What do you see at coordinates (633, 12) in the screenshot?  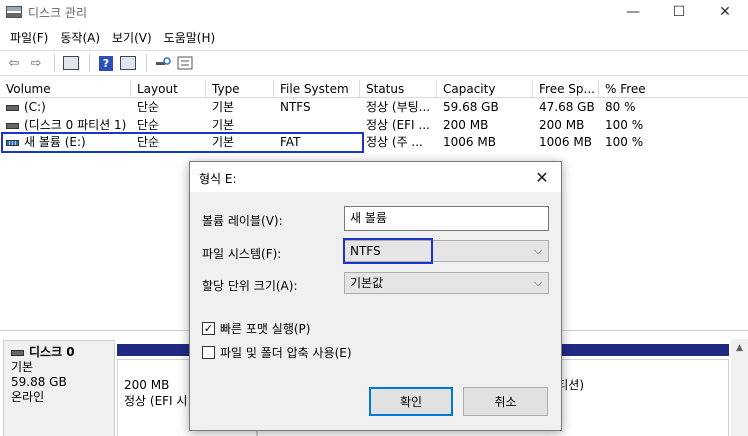 I see `minimize-button: —` at bounding box center [633, 12].